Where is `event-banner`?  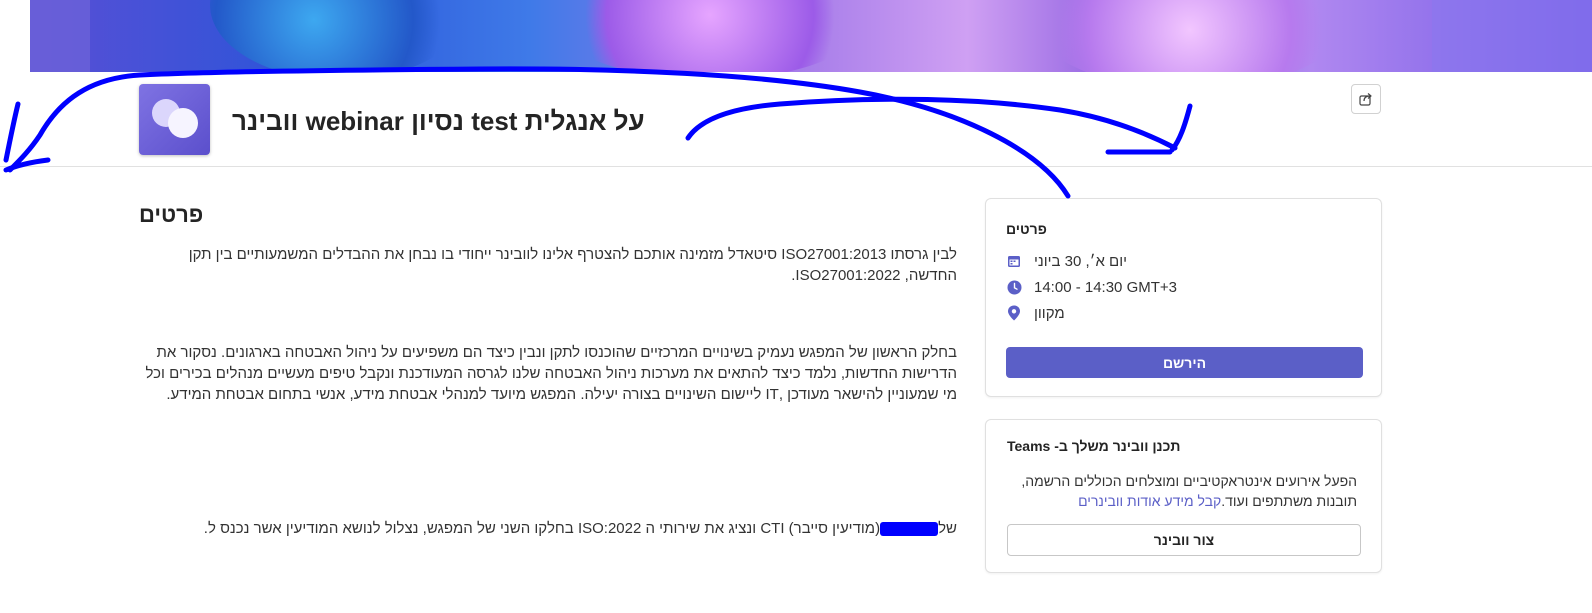
event-banner is located at coordinates (811, 36).